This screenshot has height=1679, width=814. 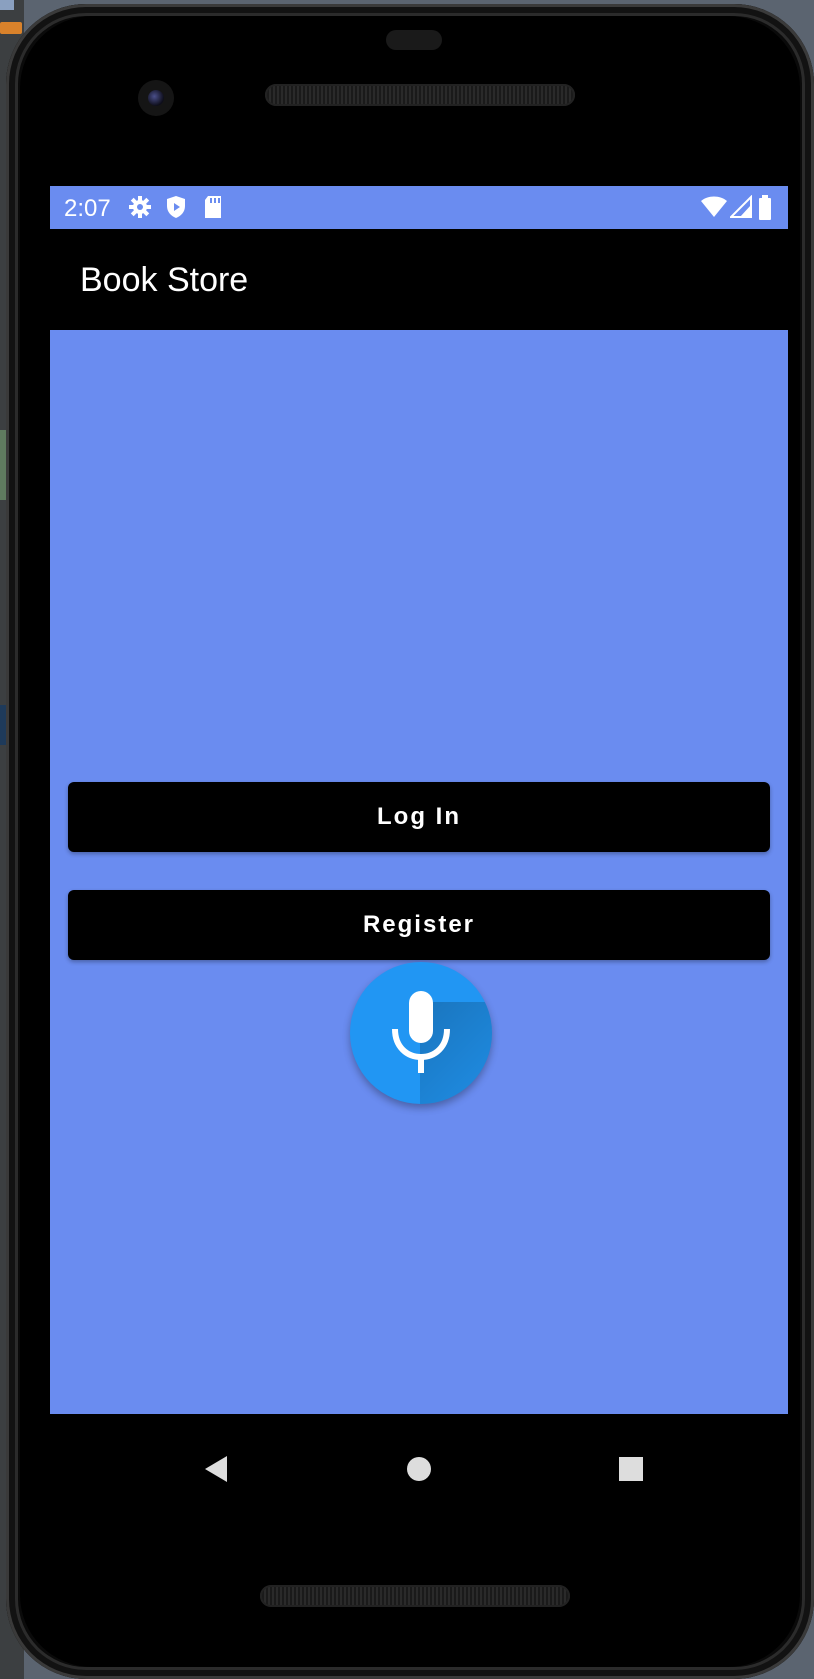 I want to click on sd-card-icon, so click(x=213, y=209).